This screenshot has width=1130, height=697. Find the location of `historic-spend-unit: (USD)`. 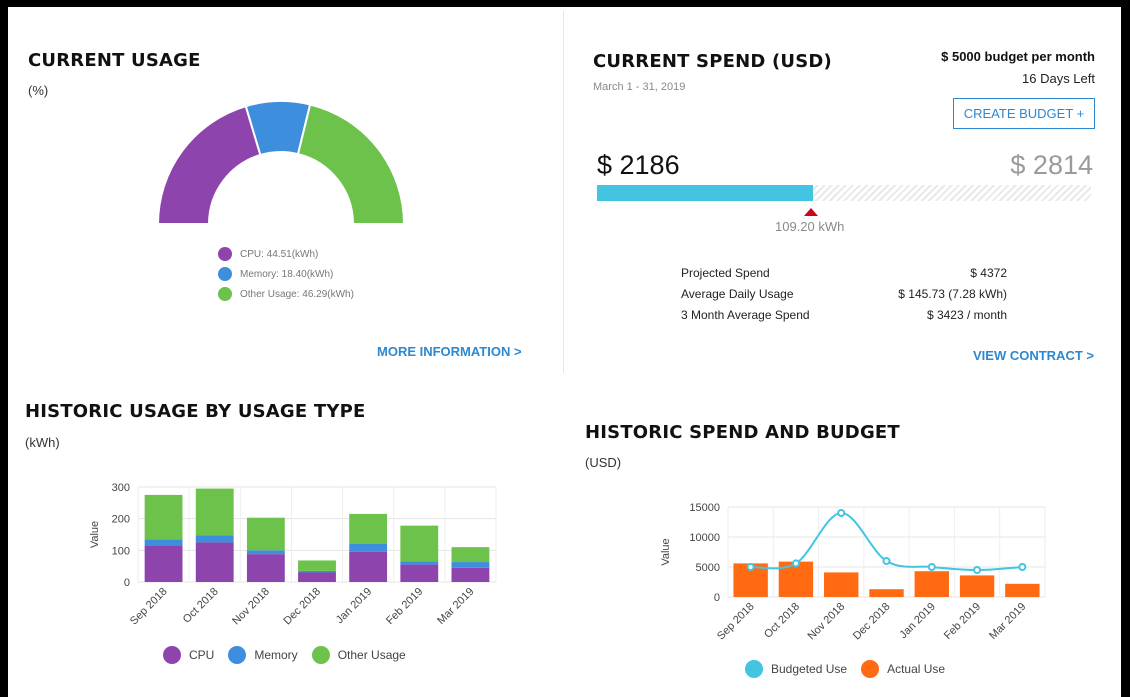

historic-spend-unit: (USD) is located at coordinates (603, 462).